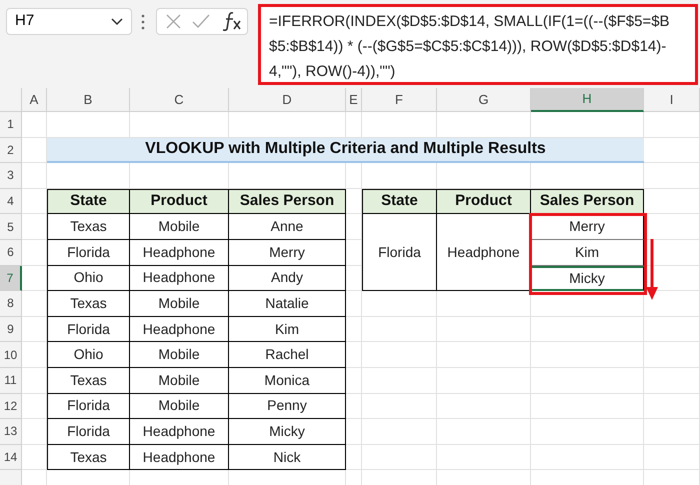  Describe the element at coordinates (399, 100) in the screenshot. I see `column-header: F` at that location.